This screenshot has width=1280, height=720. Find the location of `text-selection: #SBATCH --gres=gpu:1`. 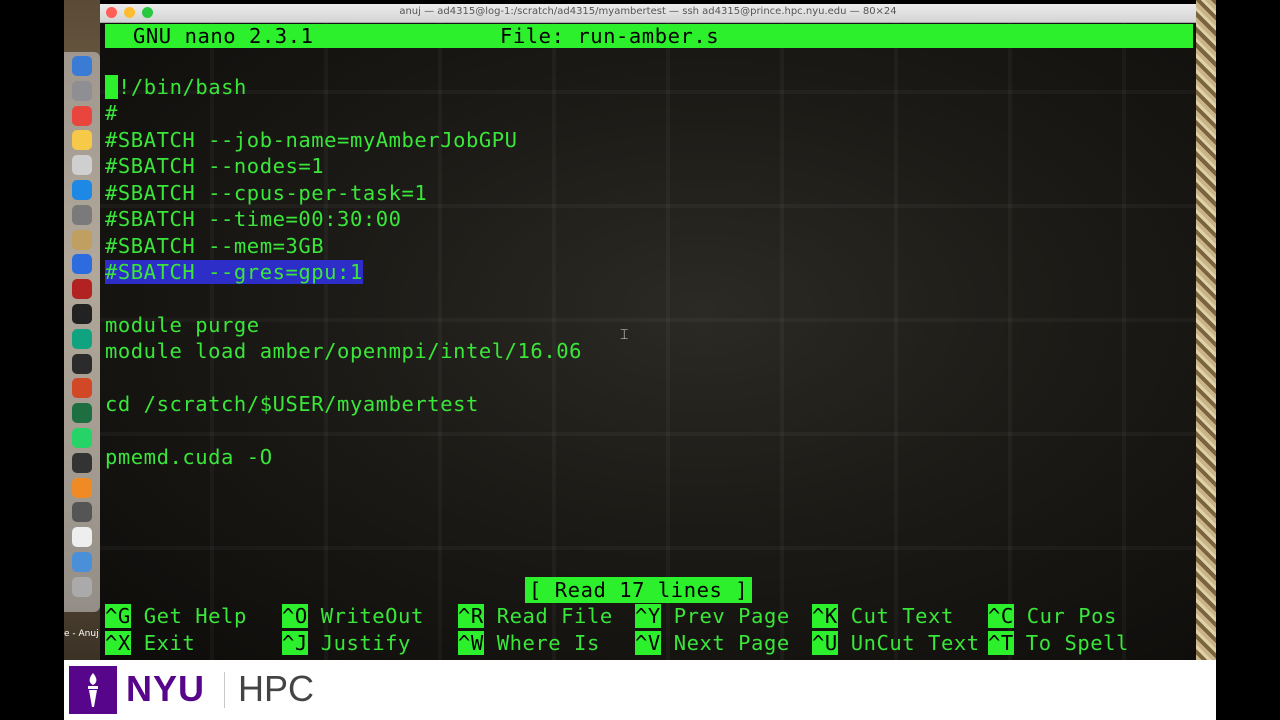

text-selection: #SBATCH --gres=gpu:1 is located at coordinates (234, 272).